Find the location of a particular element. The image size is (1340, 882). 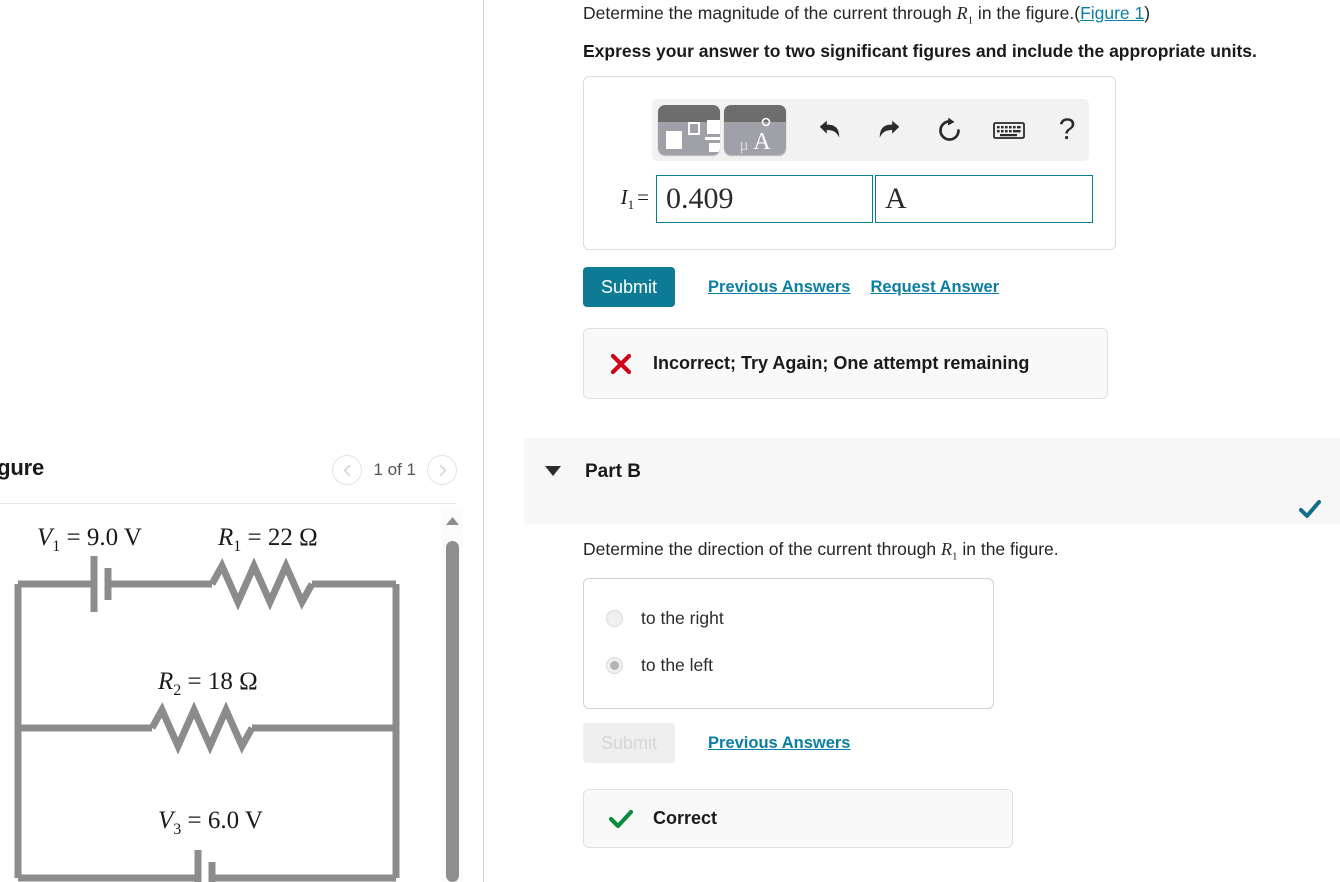

caret-down-icon is located at coordinates (553, 471).